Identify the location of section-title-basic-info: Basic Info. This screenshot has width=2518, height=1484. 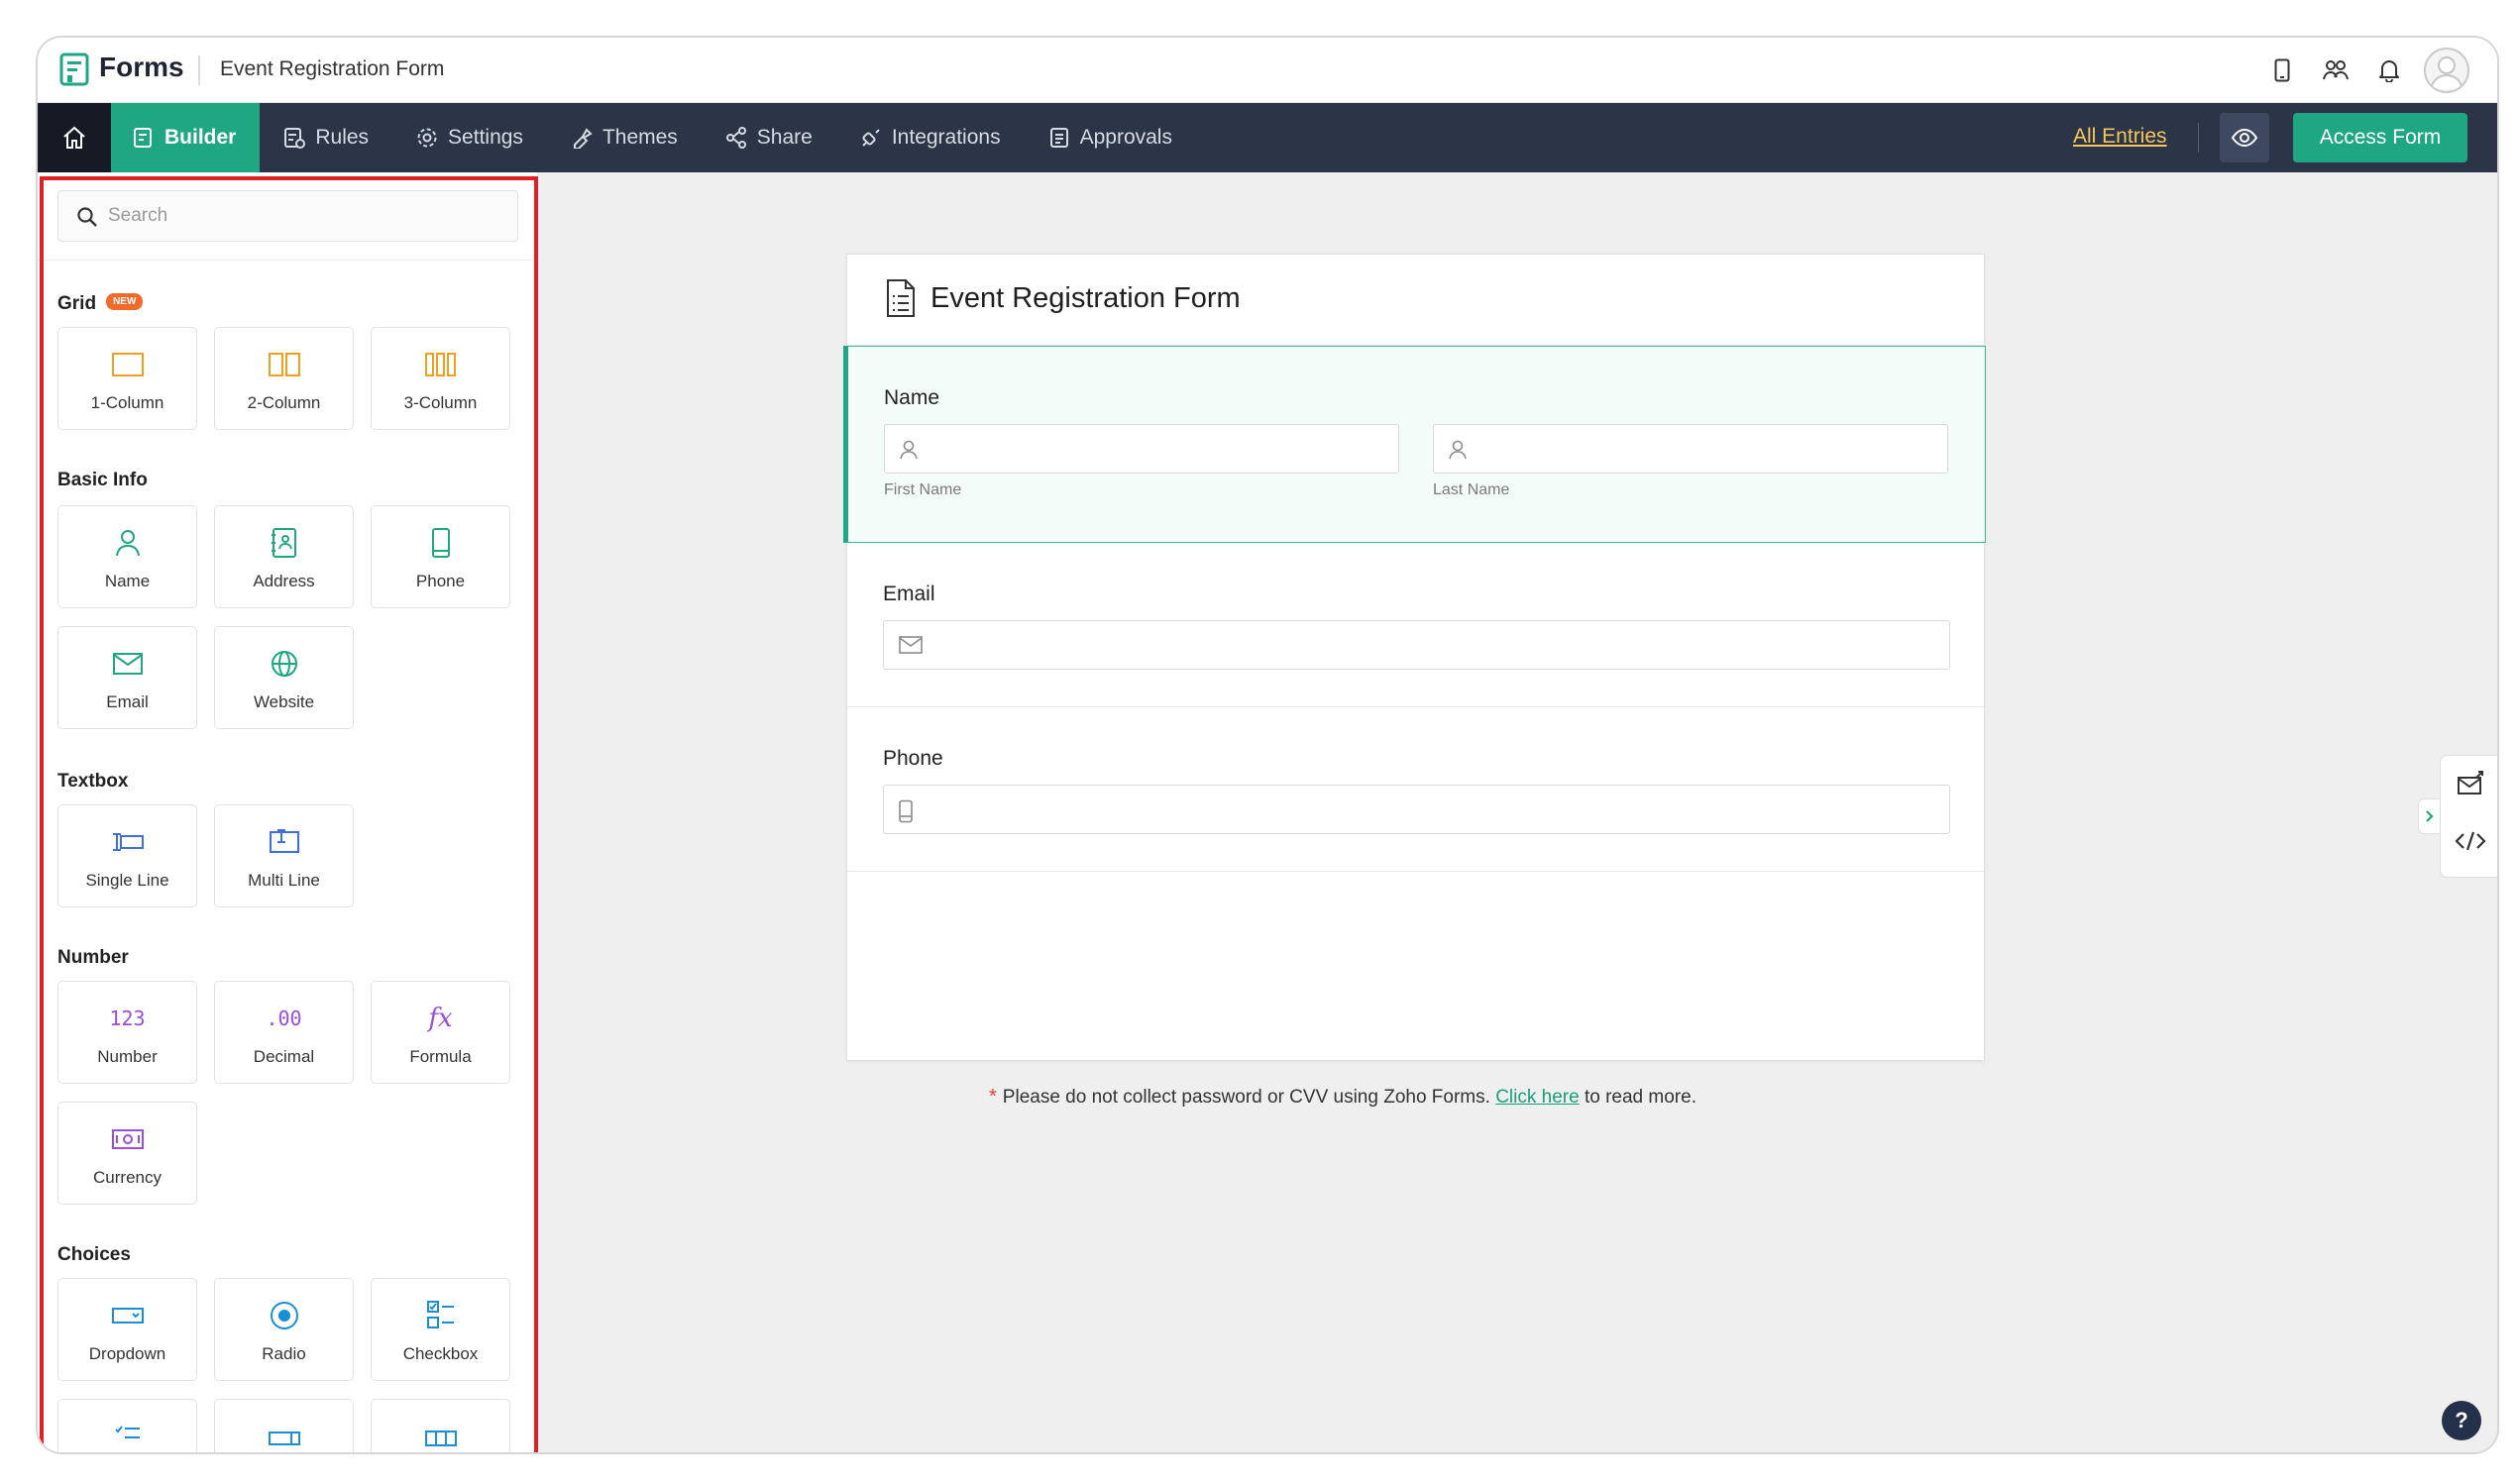
(103, 480).